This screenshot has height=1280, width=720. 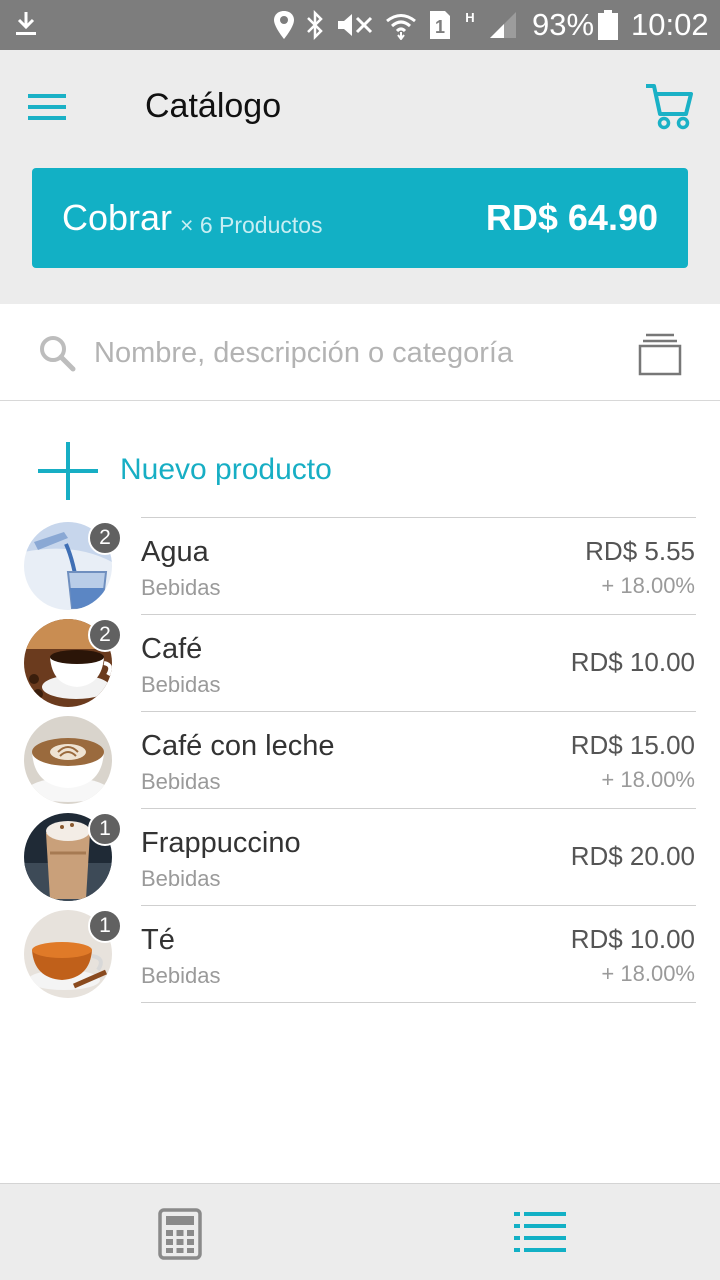 What do you see at coordinates (360, 856) in the screenshot?
I see `product-row-frappuccino: 1 Frappuccino Bebidas RD$ 20.00` at bounding box center [360, 856].